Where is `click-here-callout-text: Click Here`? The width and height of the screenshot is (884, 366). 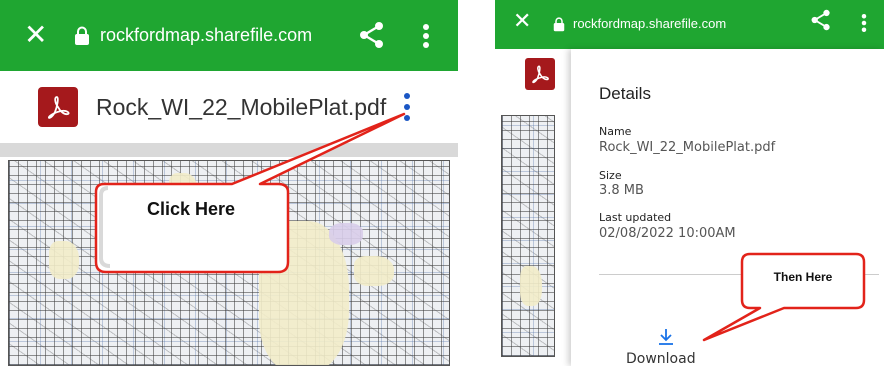
click-here-callout-text: Click Here is located at coordinates (191, 209).